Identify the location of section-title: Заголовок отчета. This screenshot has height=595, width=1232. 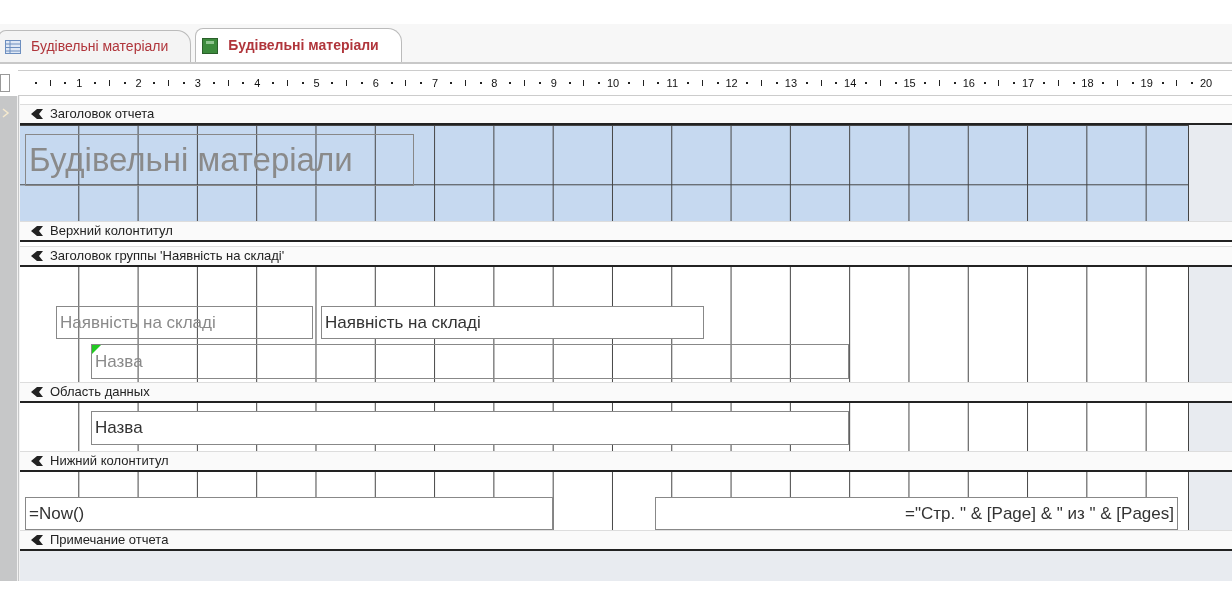
(102, 114).